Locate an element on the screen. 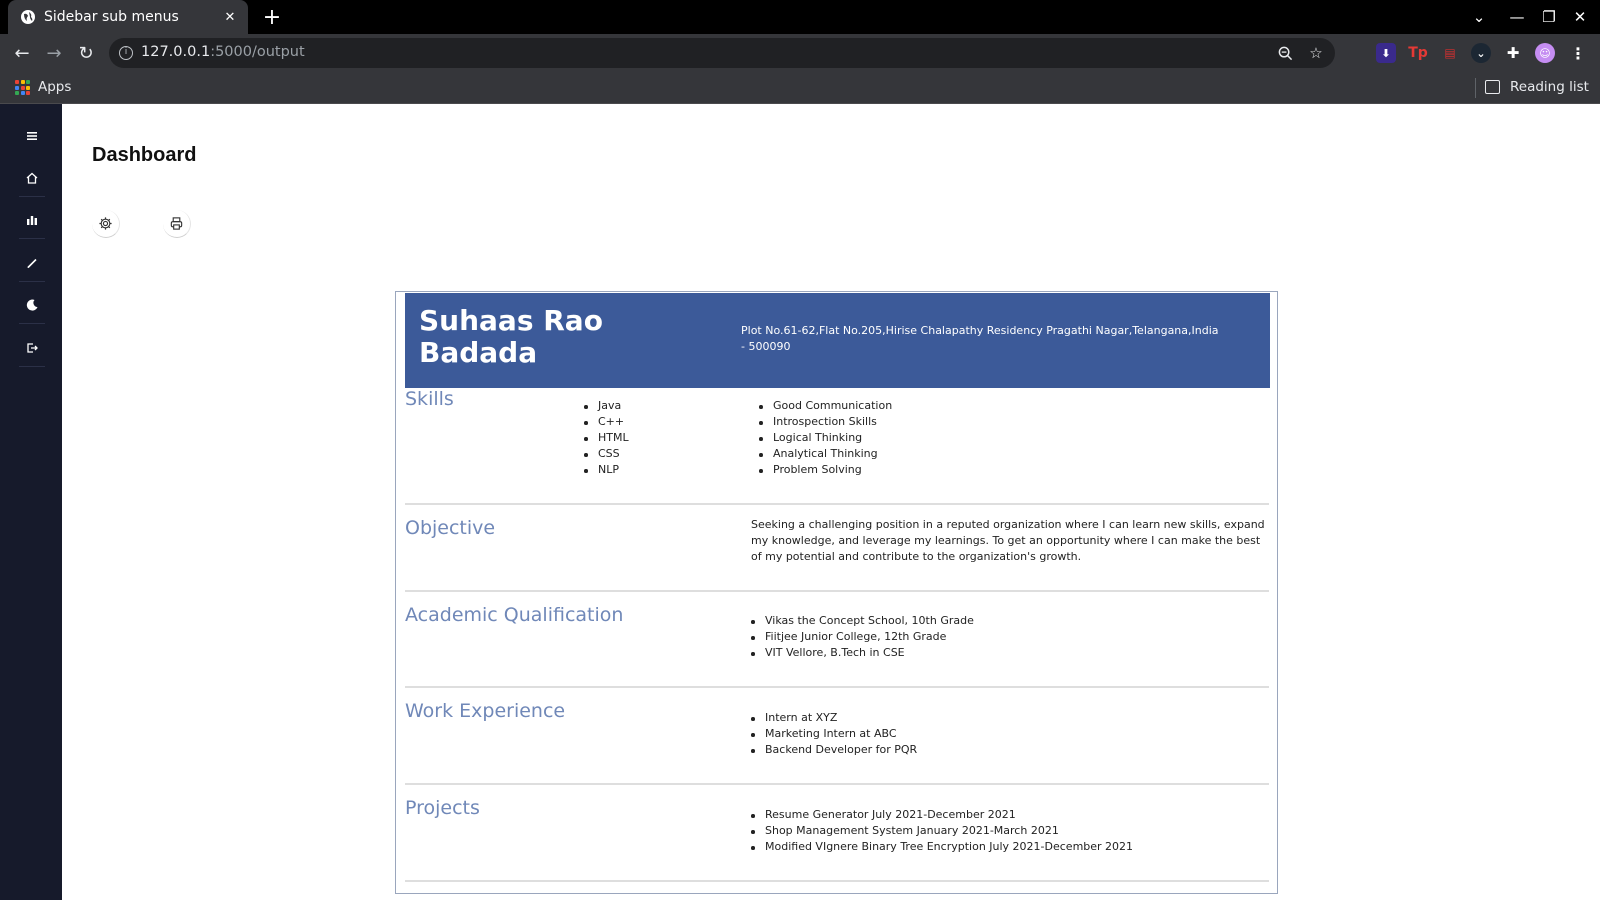  new-tab-button: + is located at coordinates (272, 17).